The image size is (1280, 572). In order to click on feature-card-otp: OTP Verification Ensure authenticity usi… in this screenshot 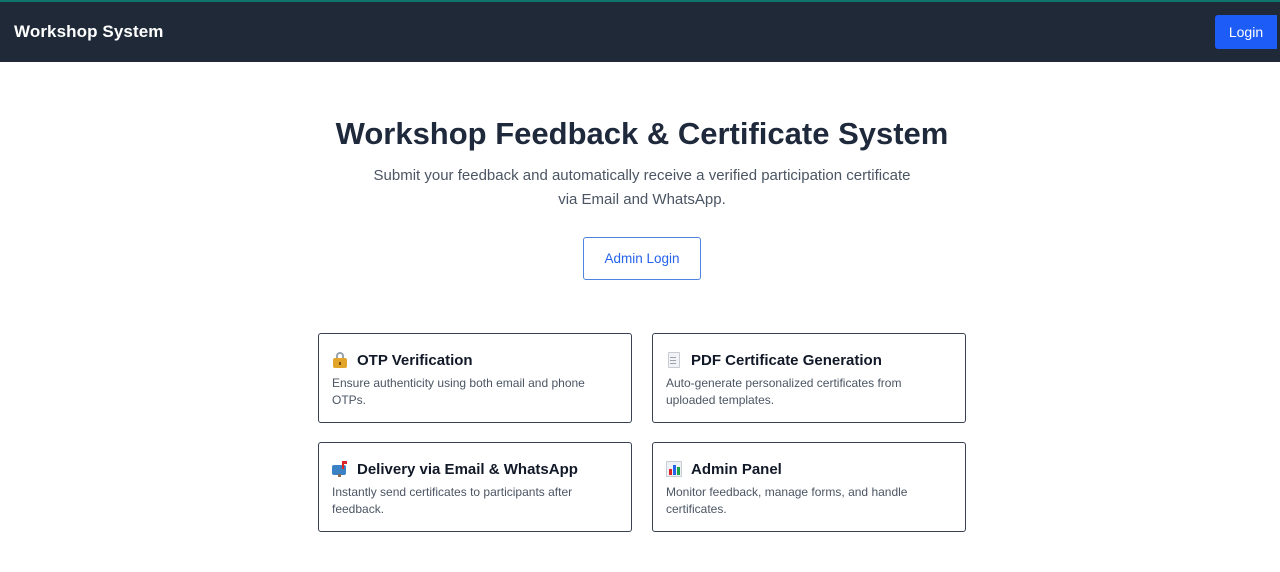, I will do `click(475, 378)`.